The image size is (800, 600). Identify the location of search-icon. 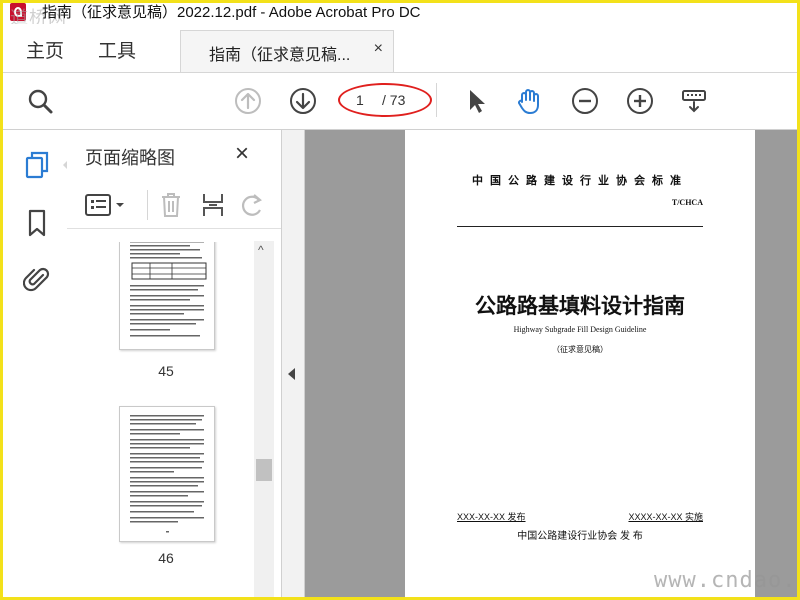
(40, 101).